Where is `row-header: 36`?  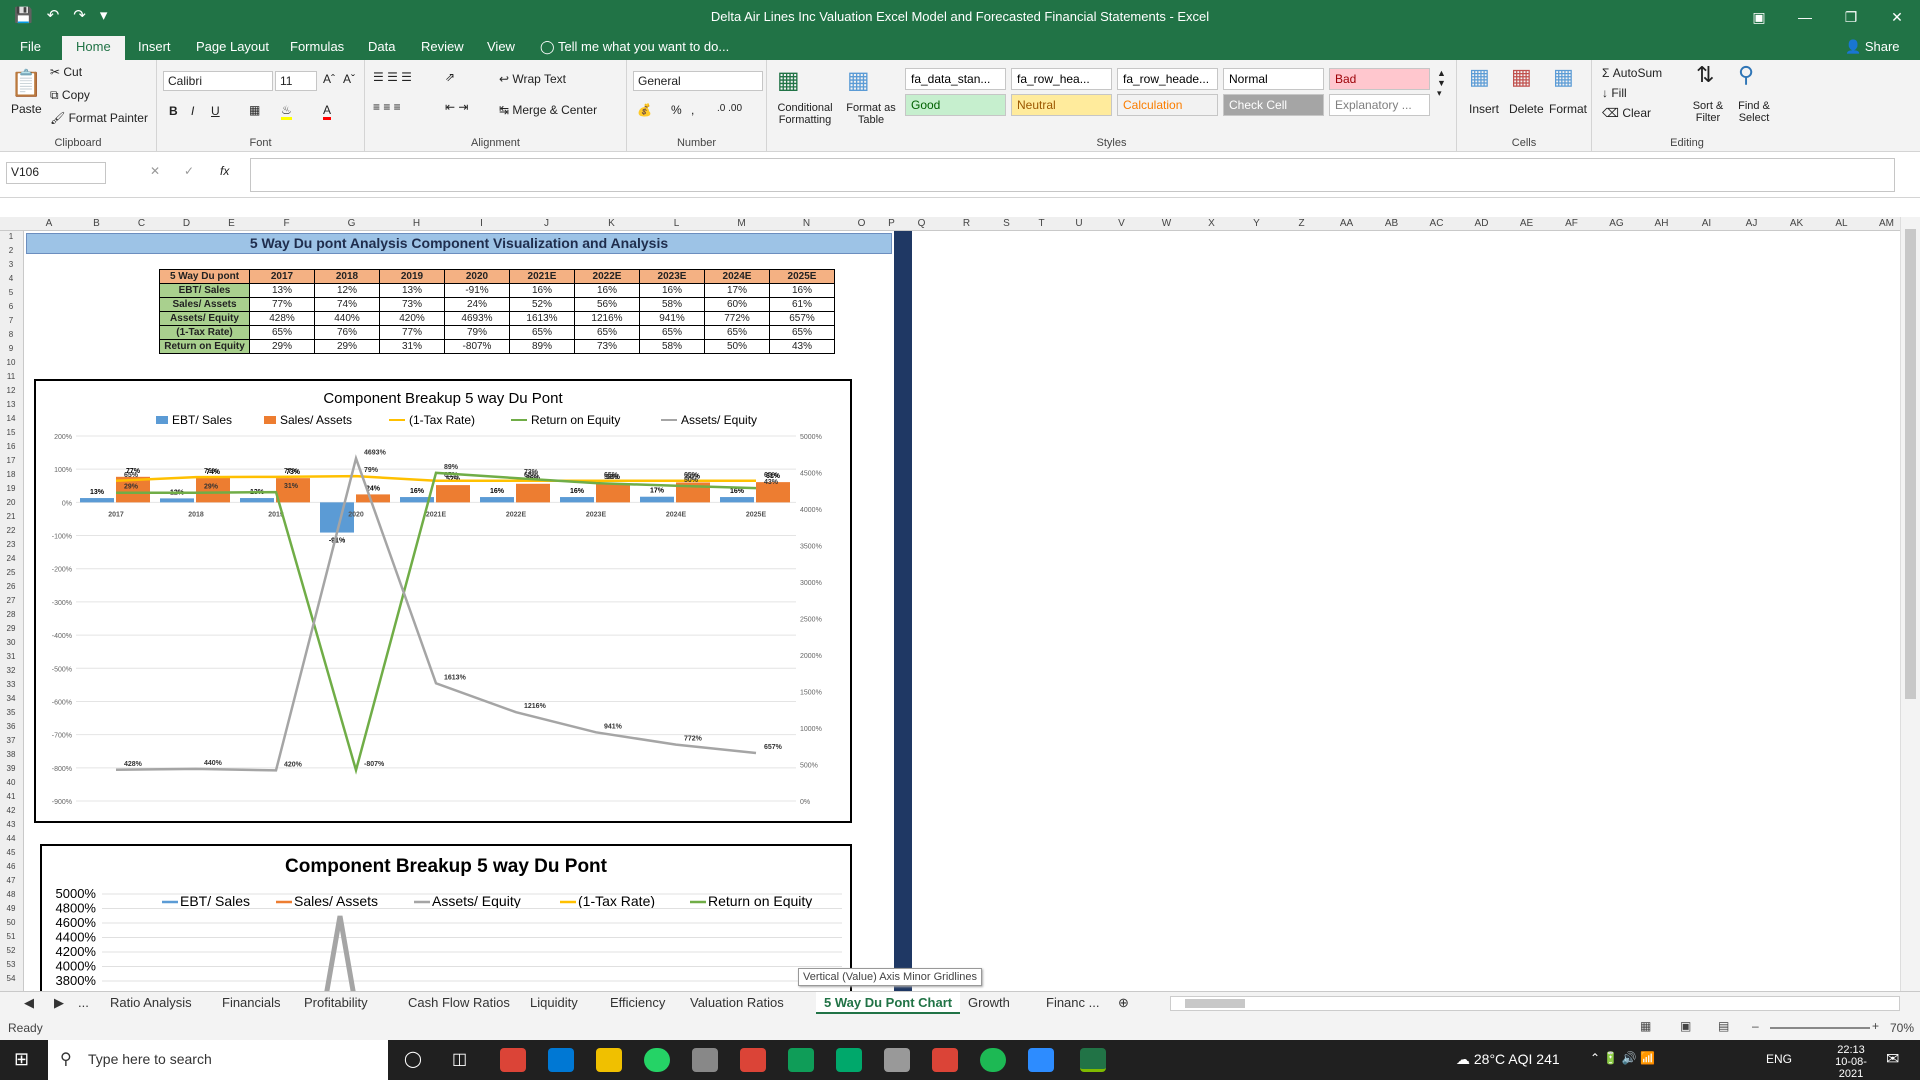 row-header: 36 is located at coordinates (11, 726).